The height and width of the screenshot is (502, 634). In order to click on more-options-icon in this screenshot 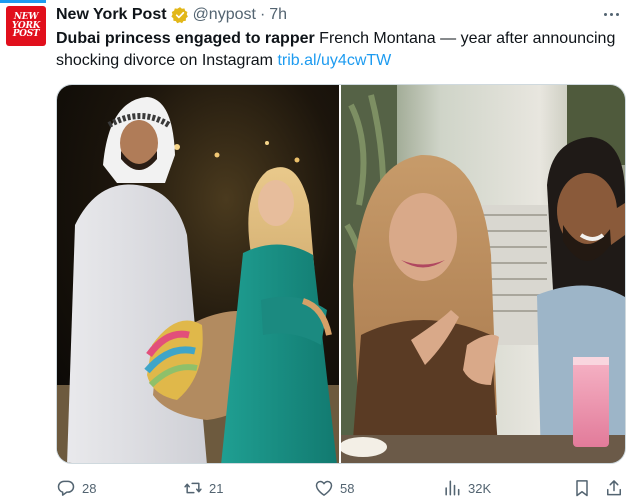, I will do `click(611, 14)`.